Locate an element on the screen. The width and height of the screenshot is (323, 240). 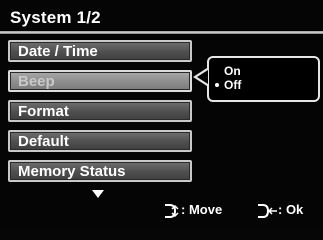
menu-item-date-time: Date / Time is located at coordinates (100, 51).